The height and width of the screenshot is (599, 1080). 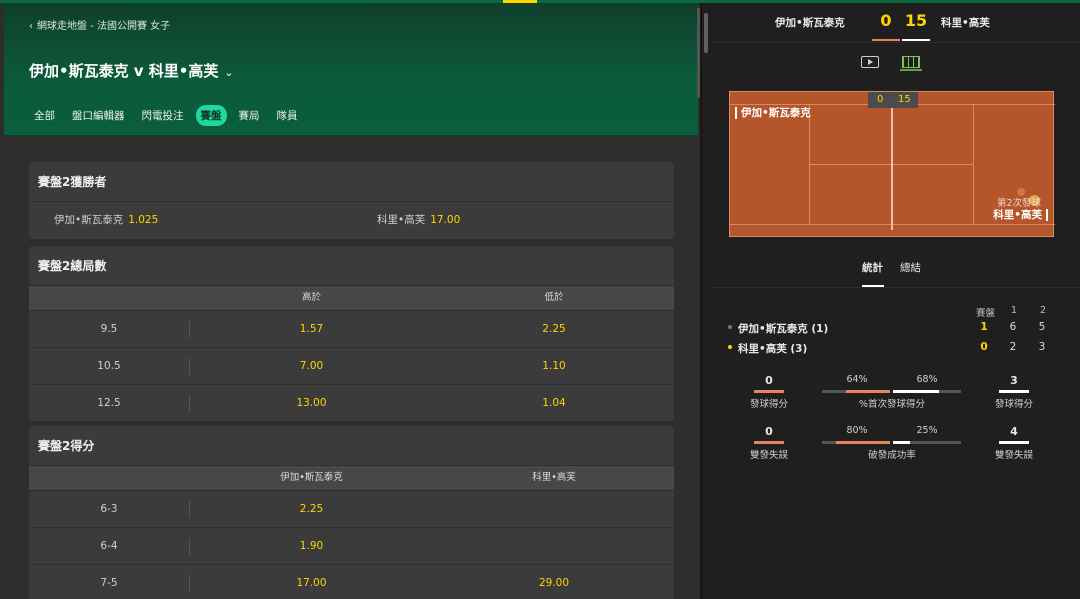 I want to click on stat-value-left: 80%, so click(x=857, y=430).